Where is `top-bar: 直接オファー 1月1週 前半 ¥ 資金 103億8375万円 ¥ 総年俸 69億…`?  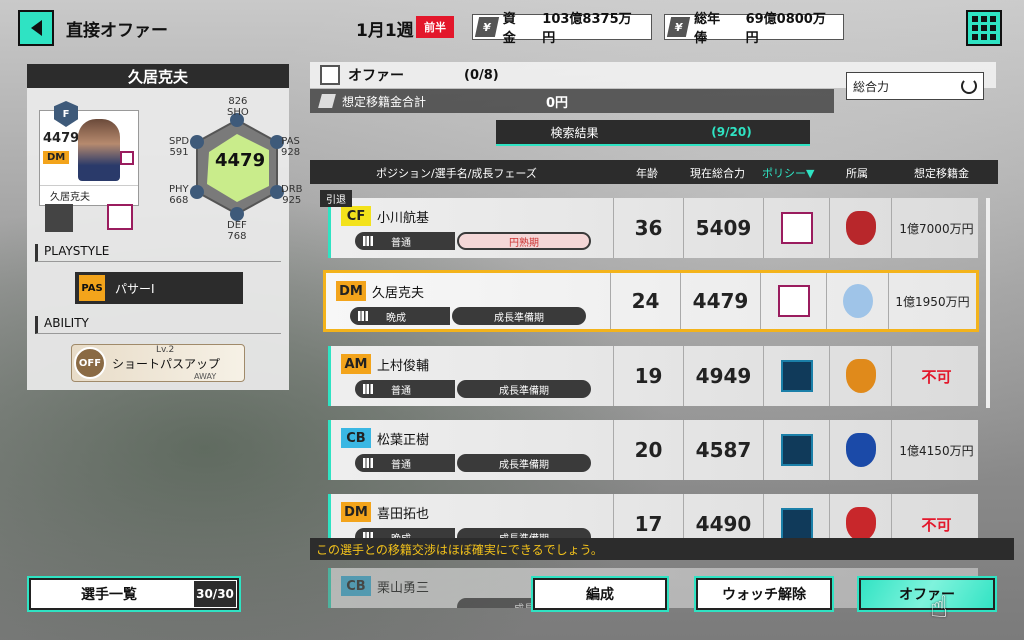 top-bar: 直接オファー 1月1週 前半 ¥ 資金 103億8375万円 ¥ 総年俸 69億… is located at coordinates (512, 28).